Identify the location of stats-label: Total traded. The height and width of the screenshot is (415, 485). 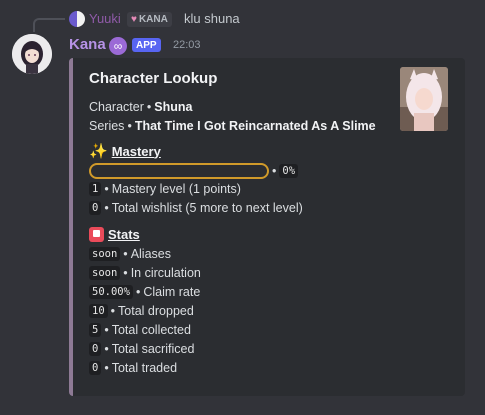
(144, 368).